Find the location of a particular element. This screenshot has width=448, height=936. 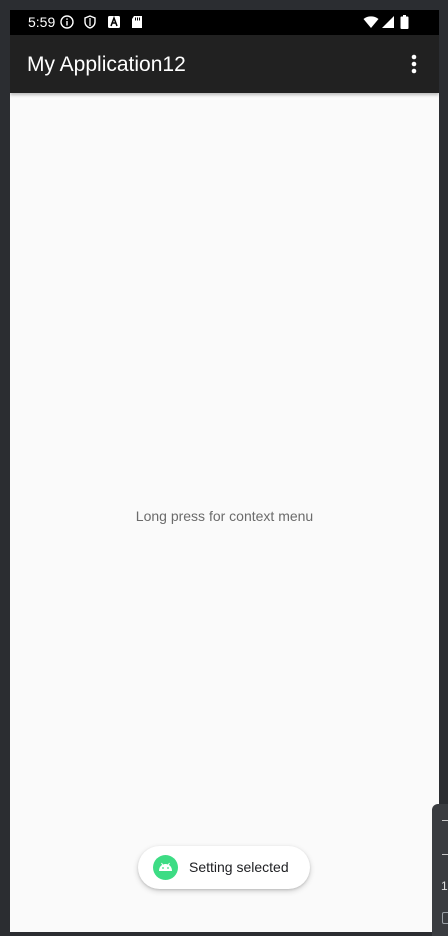

battery-icon is located at coordinates (404, 22).